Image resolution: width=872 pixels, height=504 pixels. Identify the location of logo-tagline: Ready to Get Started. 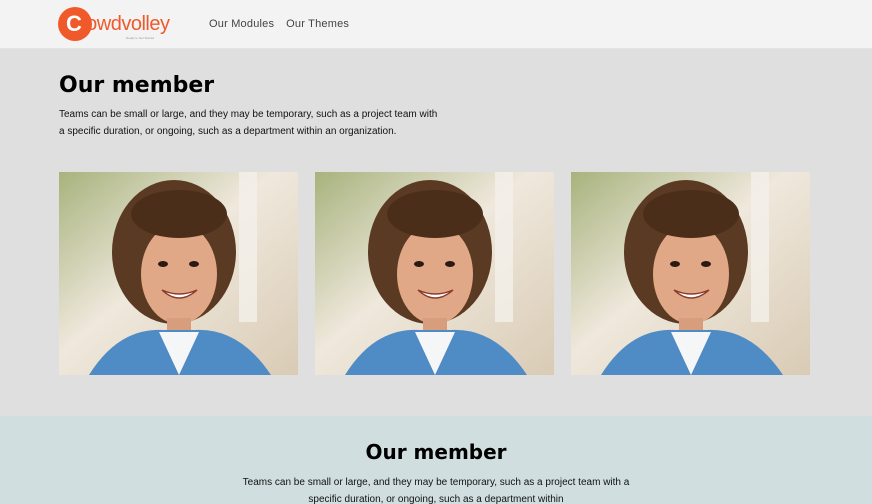
(140, 38).